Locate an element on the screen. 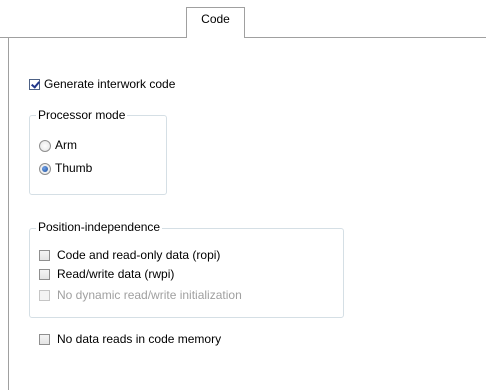 This screenshot has height=390, width=486. thumb-label: Thumb is located at coordinates (74, 168).